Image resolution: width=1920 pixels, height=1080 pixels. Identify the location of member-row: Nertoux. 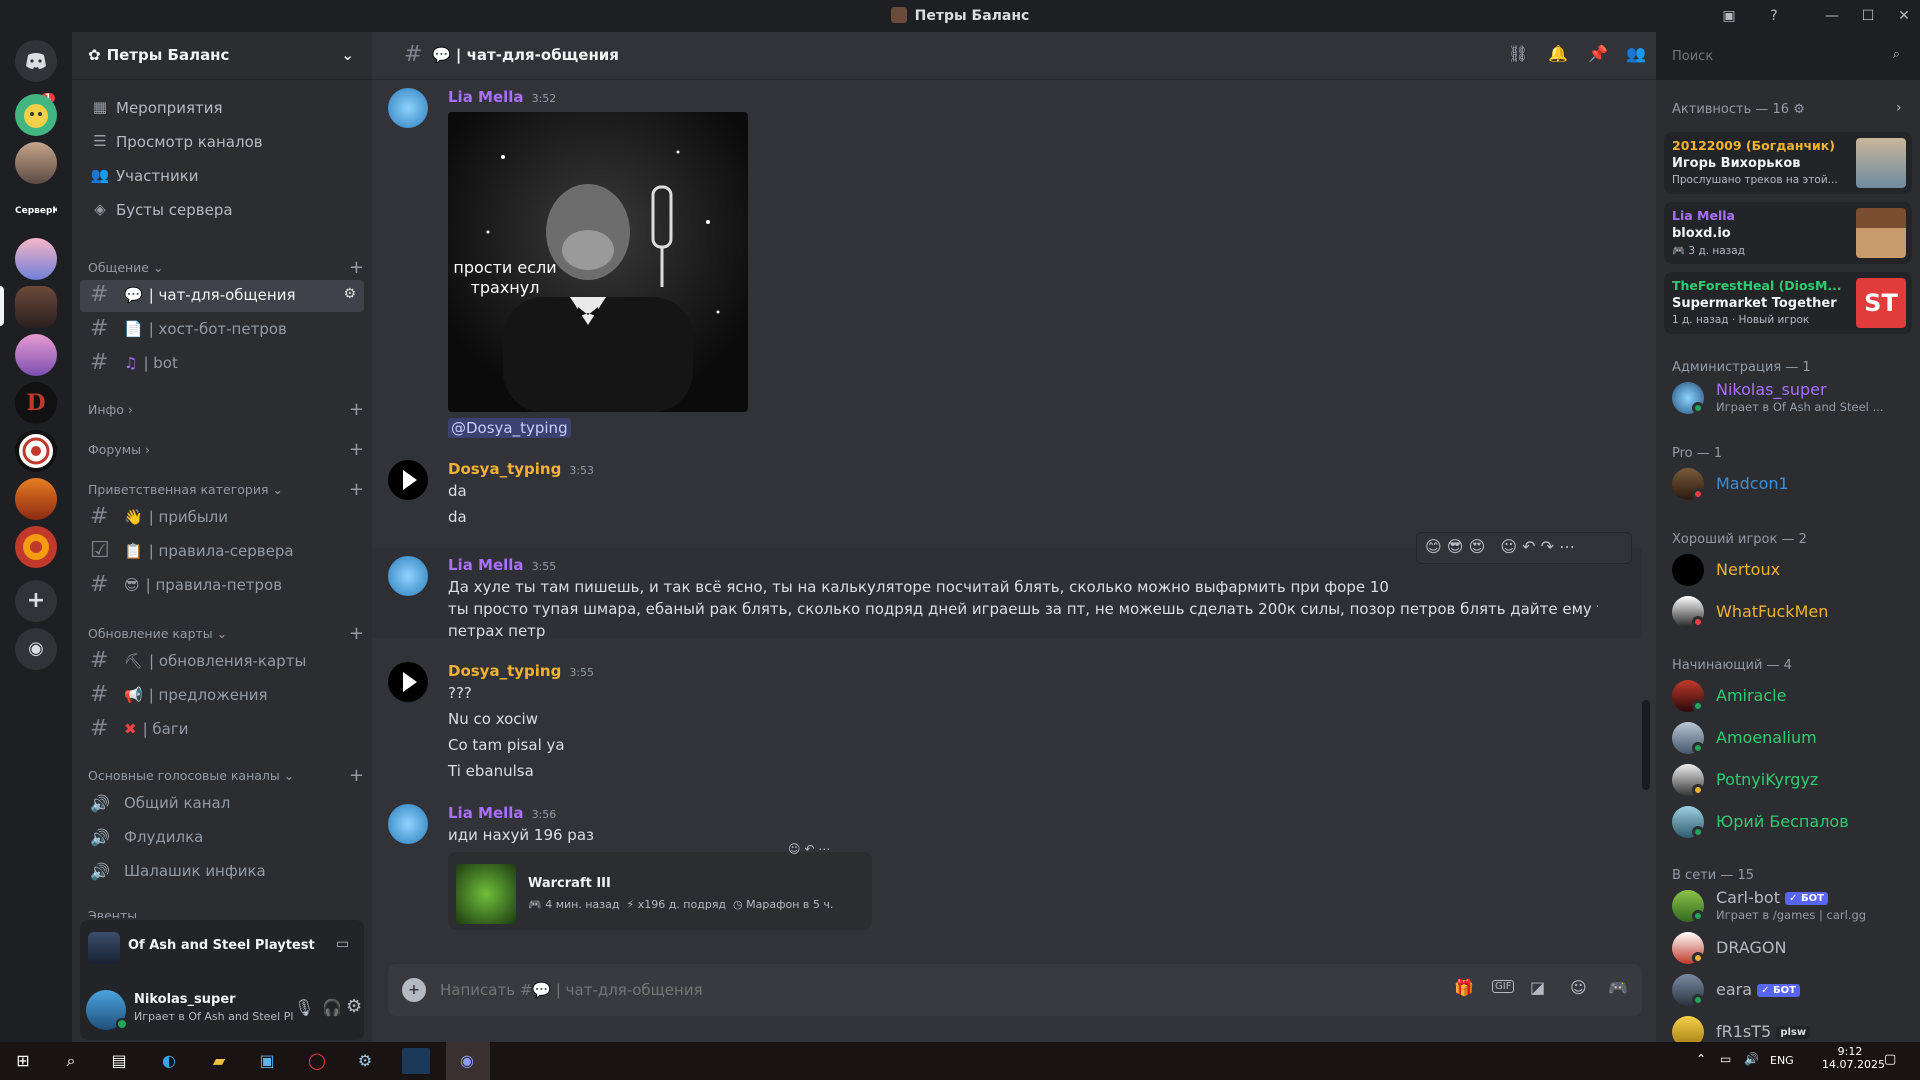
(1788, 571).